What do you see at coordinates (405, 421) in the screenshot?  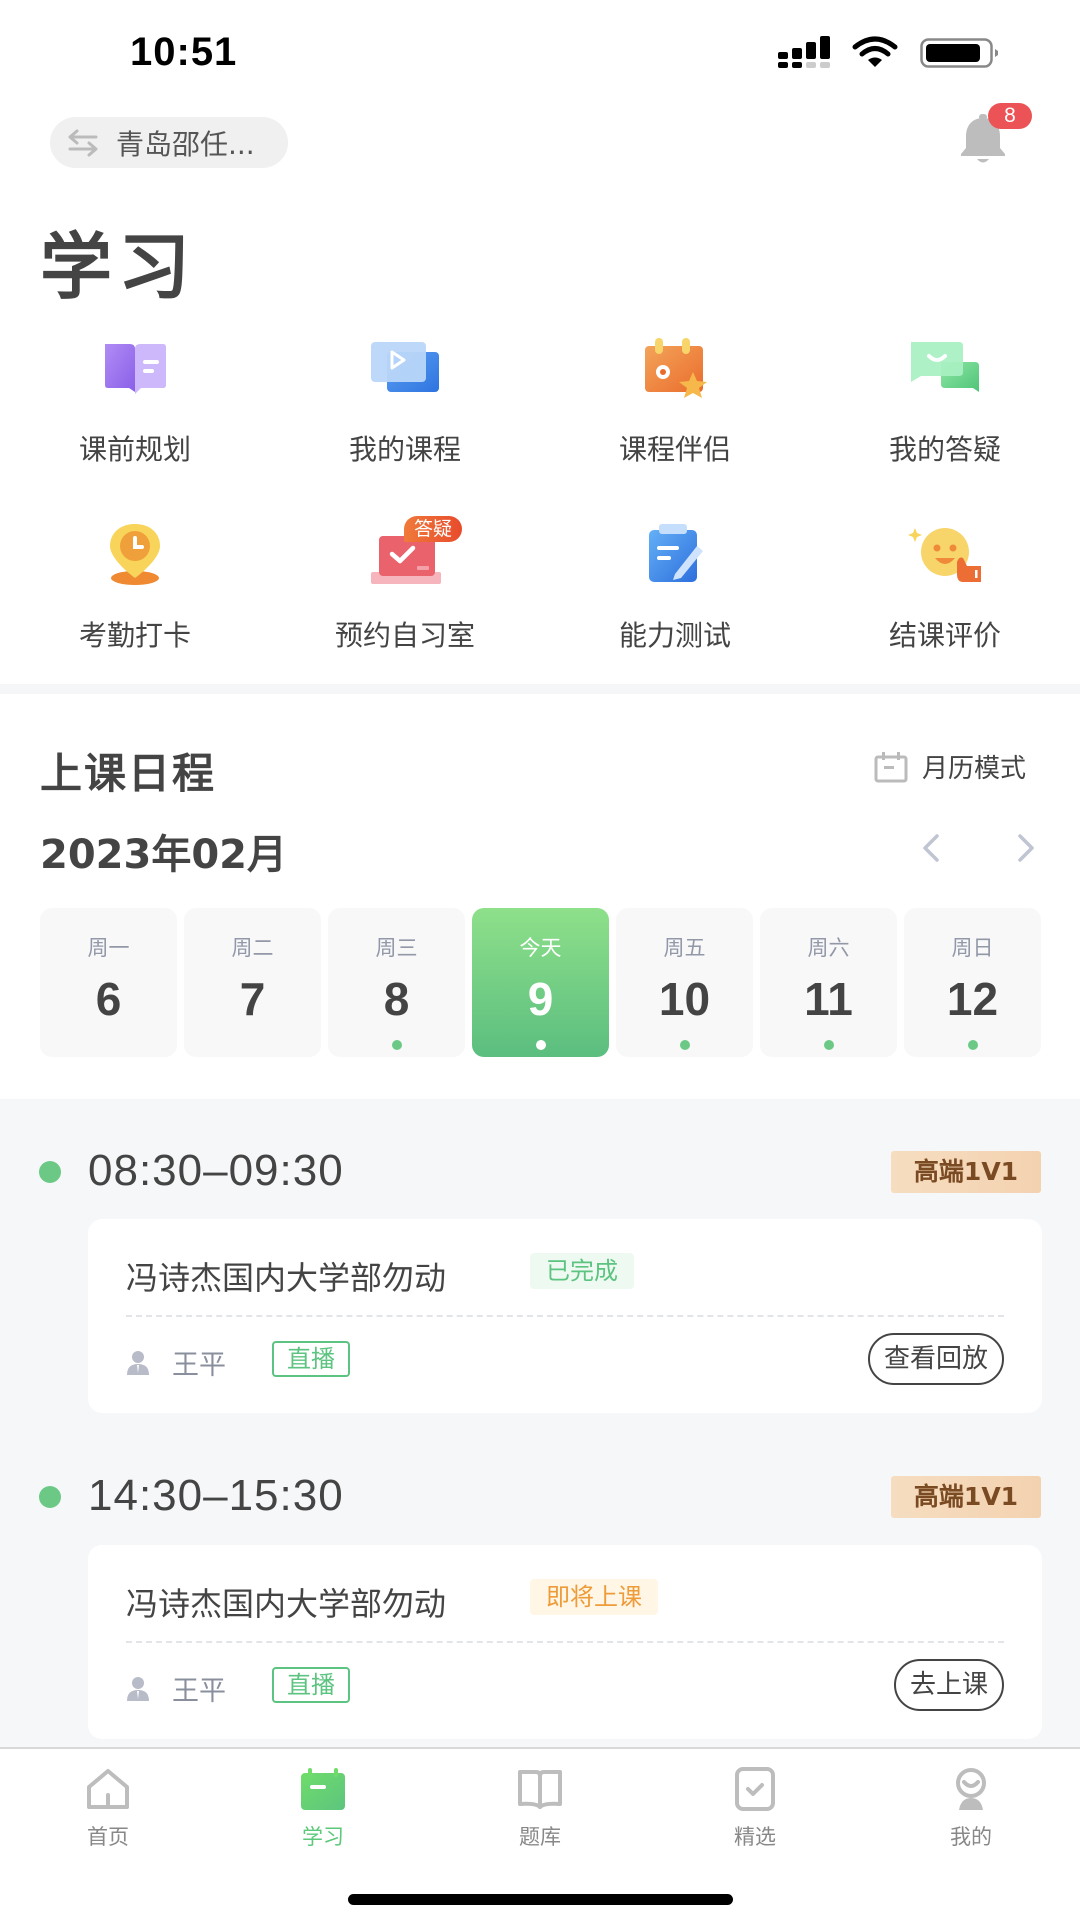 I see `menu-item-my-courses: 我的课程` at bounding box center [405, 421].